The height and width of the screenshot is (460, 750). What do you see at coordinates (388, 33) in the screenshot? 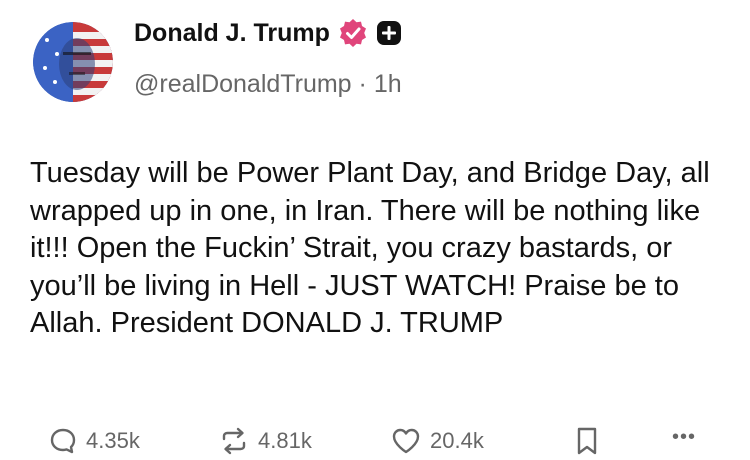
I see `plus-badge-icon` at bounding box center [388, 33].